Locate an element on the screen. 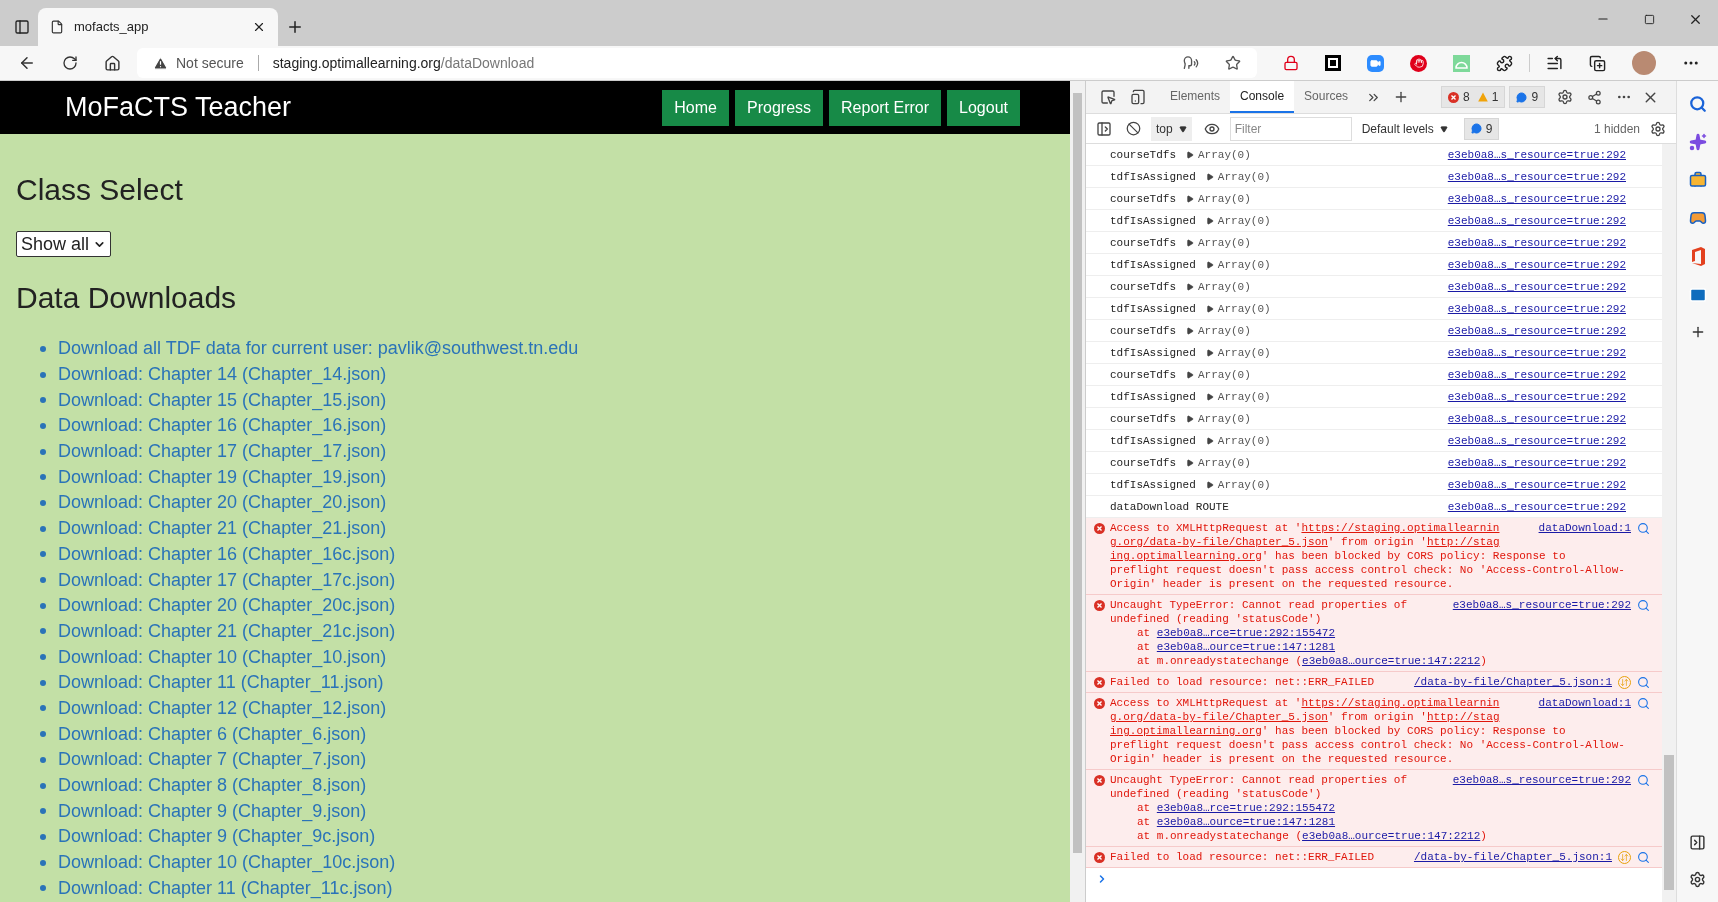 This screenshot has height=902, width=1718. download-link: Download: Chapter 6 (Chapter_6.json) is located at coordinates (212, 734).